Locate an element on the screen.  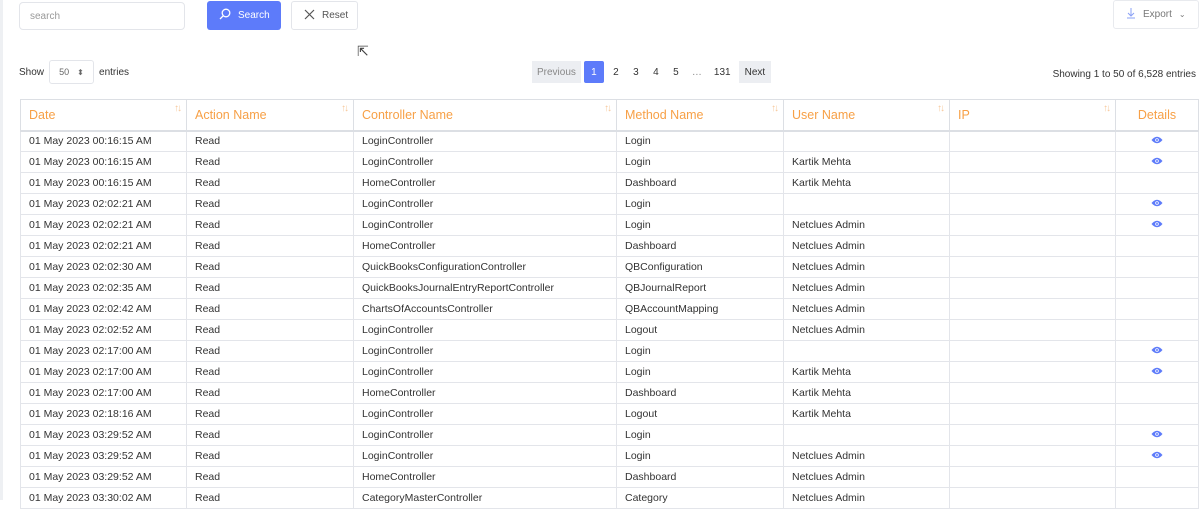
download-icon is located at coordinates (1131, 14).